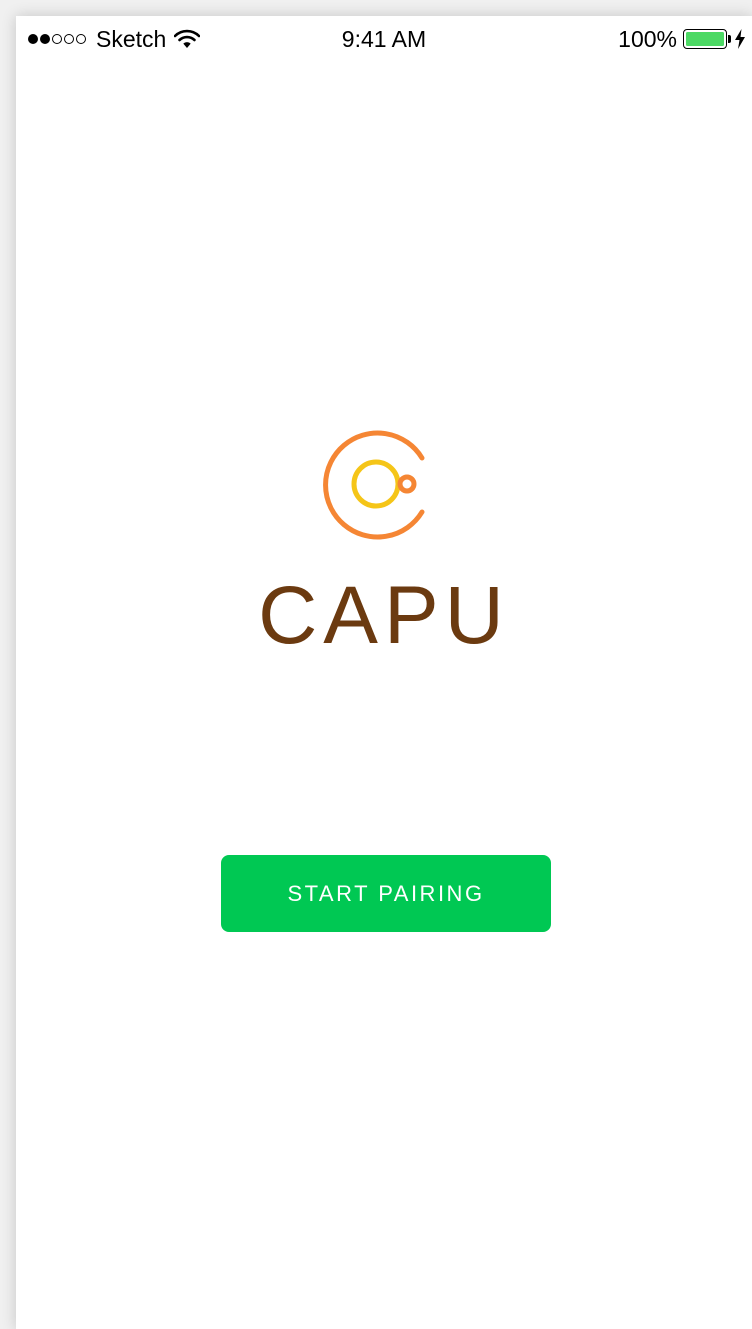  What do you see at coordinates (386, 893) in the screenshot?
I see `start-pairing-button: START PAIRING` at bounding box center [386, 893].